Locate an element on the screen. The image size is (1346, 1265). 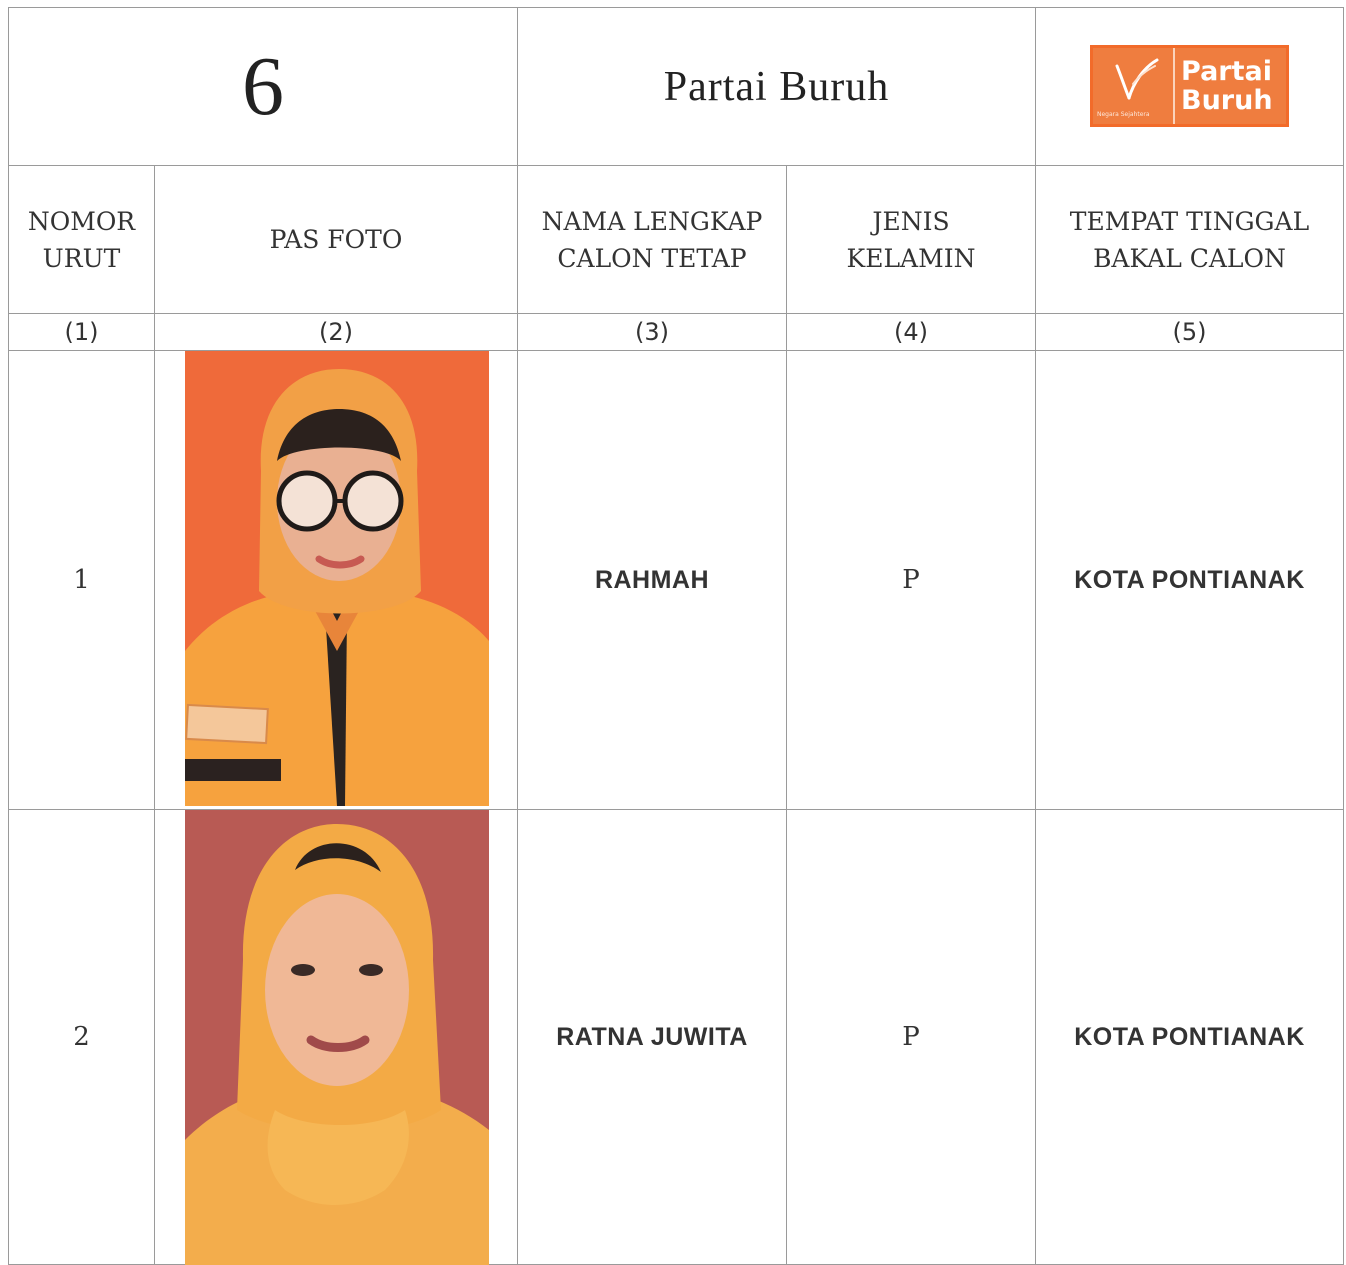
party-number-cell: 6 is located at coordinates (263, 86).